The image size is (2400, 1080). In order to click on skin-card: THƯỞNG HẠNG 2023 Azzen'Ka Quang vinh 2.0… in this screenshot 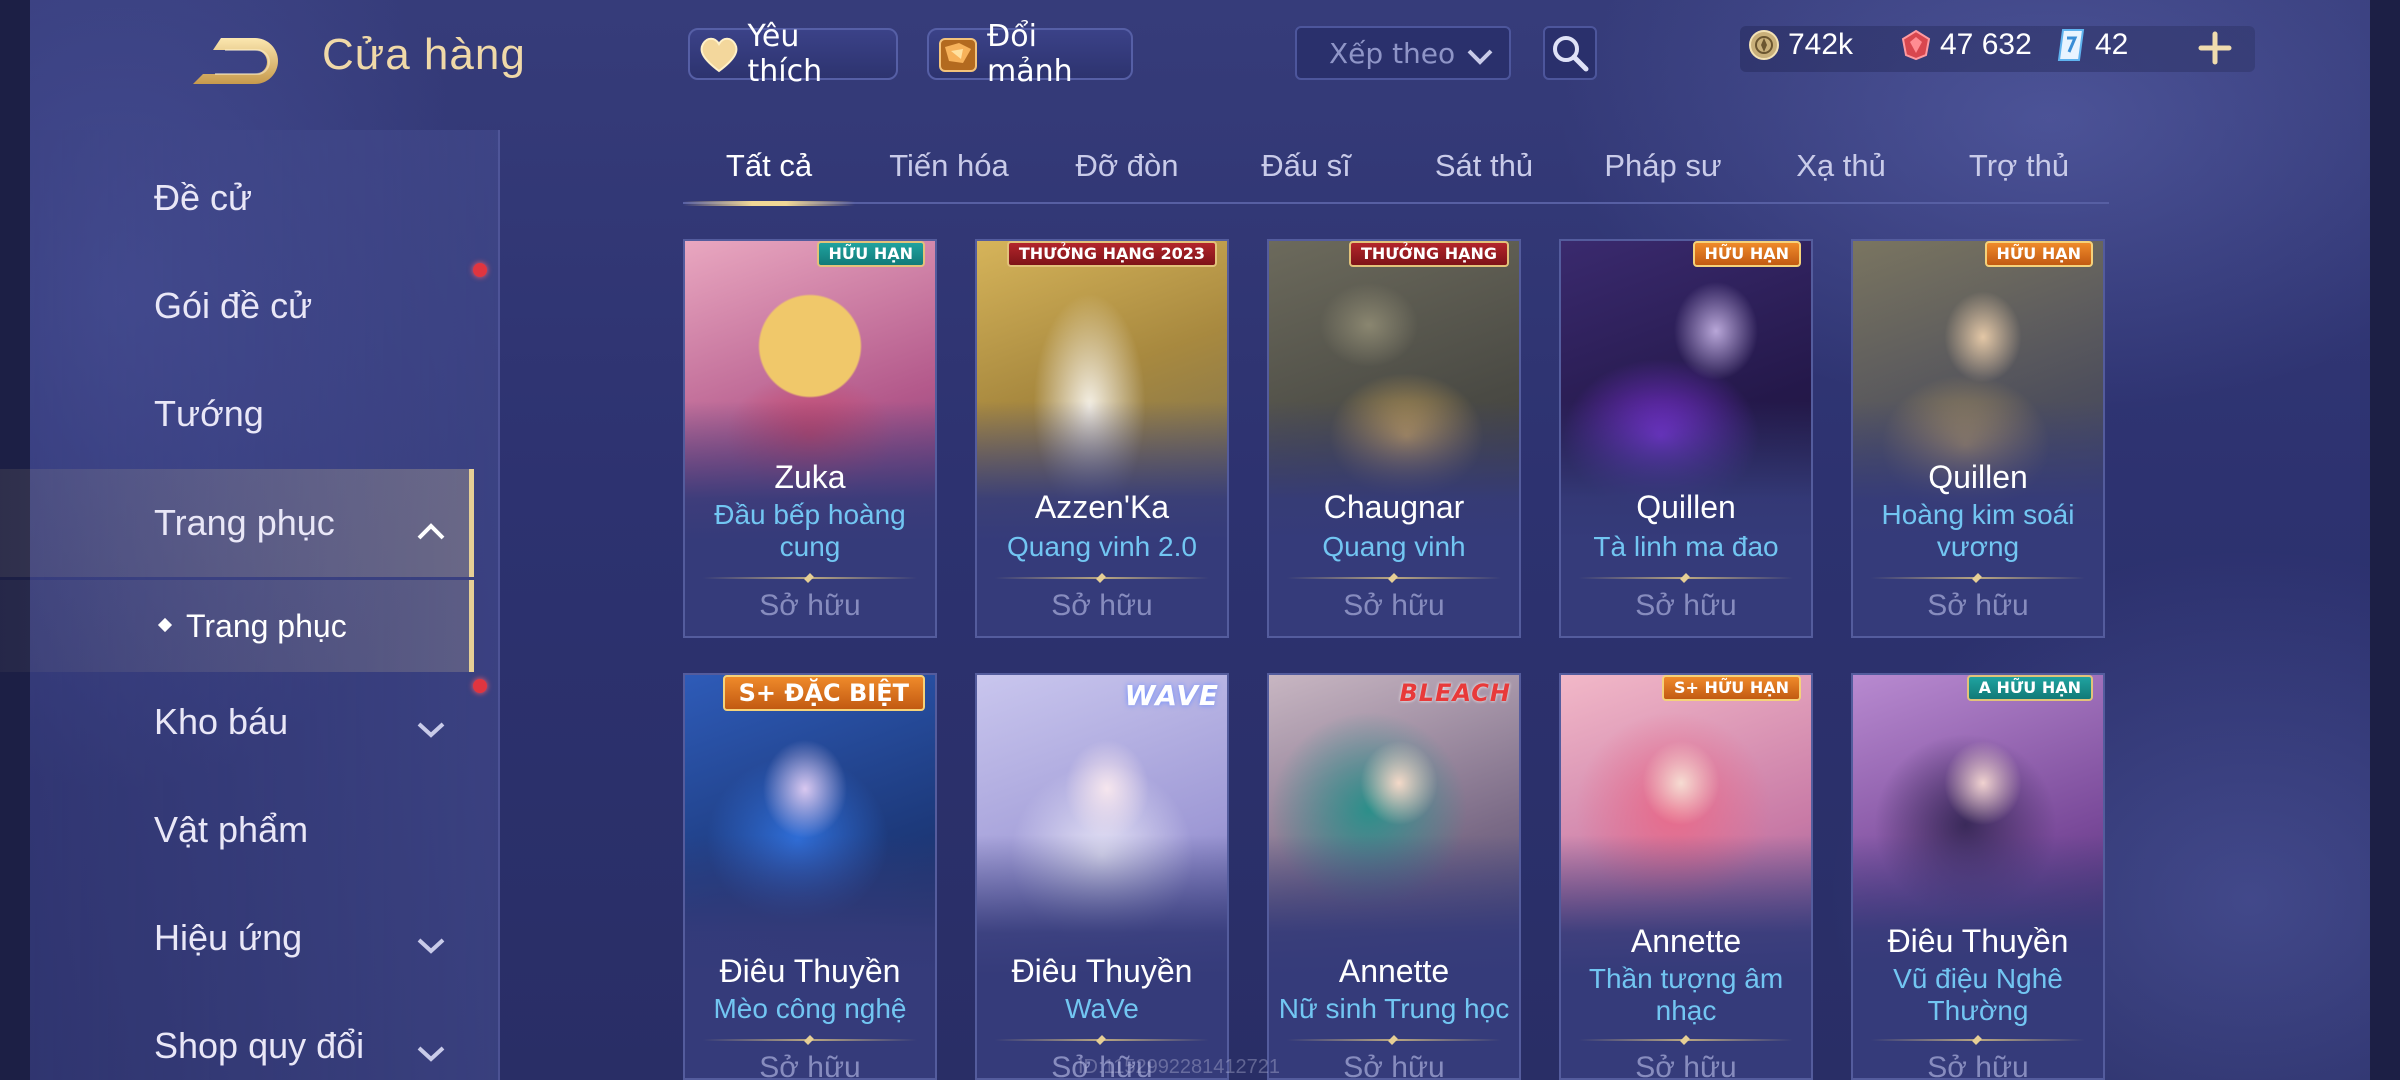, I will do `click(1102, 438)`.